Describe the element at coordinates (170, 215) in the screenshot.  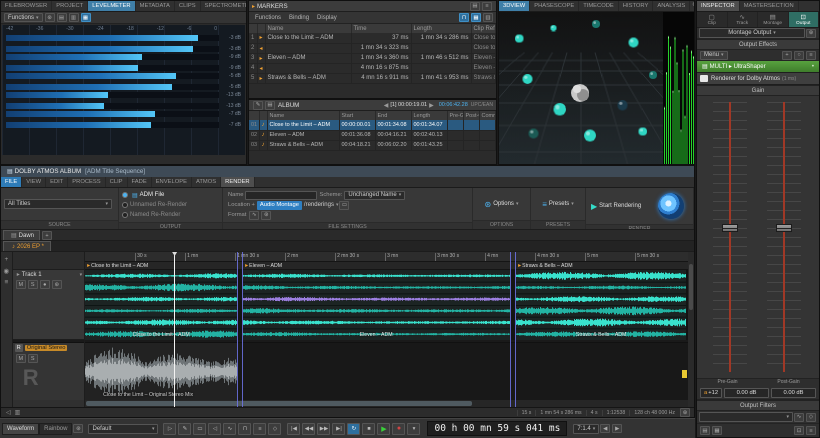
I see `named-rerender-radio: Named Re-Render` at that location.